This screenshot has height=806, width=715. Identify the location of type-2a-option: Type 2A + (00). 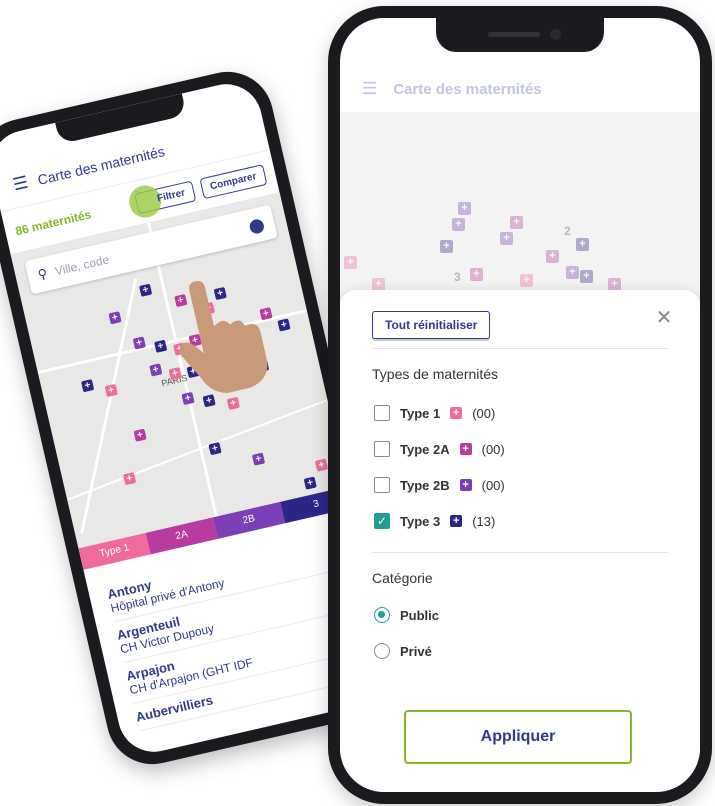
(439, 449).